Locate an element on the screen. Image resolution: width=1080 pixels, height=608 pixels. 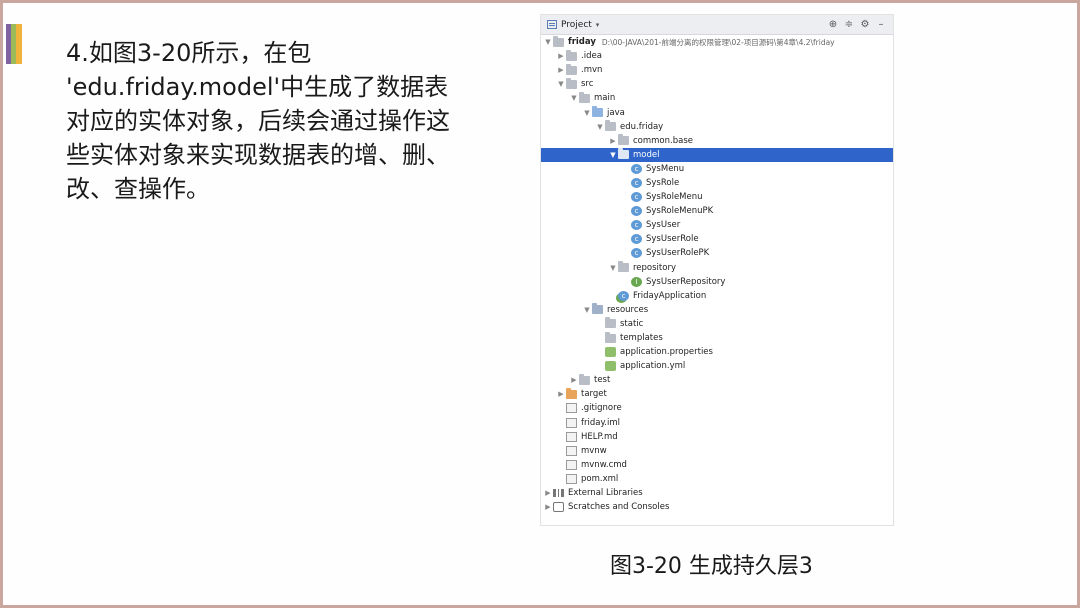
tree-item: application.properties is located at coordinates (717, 352).